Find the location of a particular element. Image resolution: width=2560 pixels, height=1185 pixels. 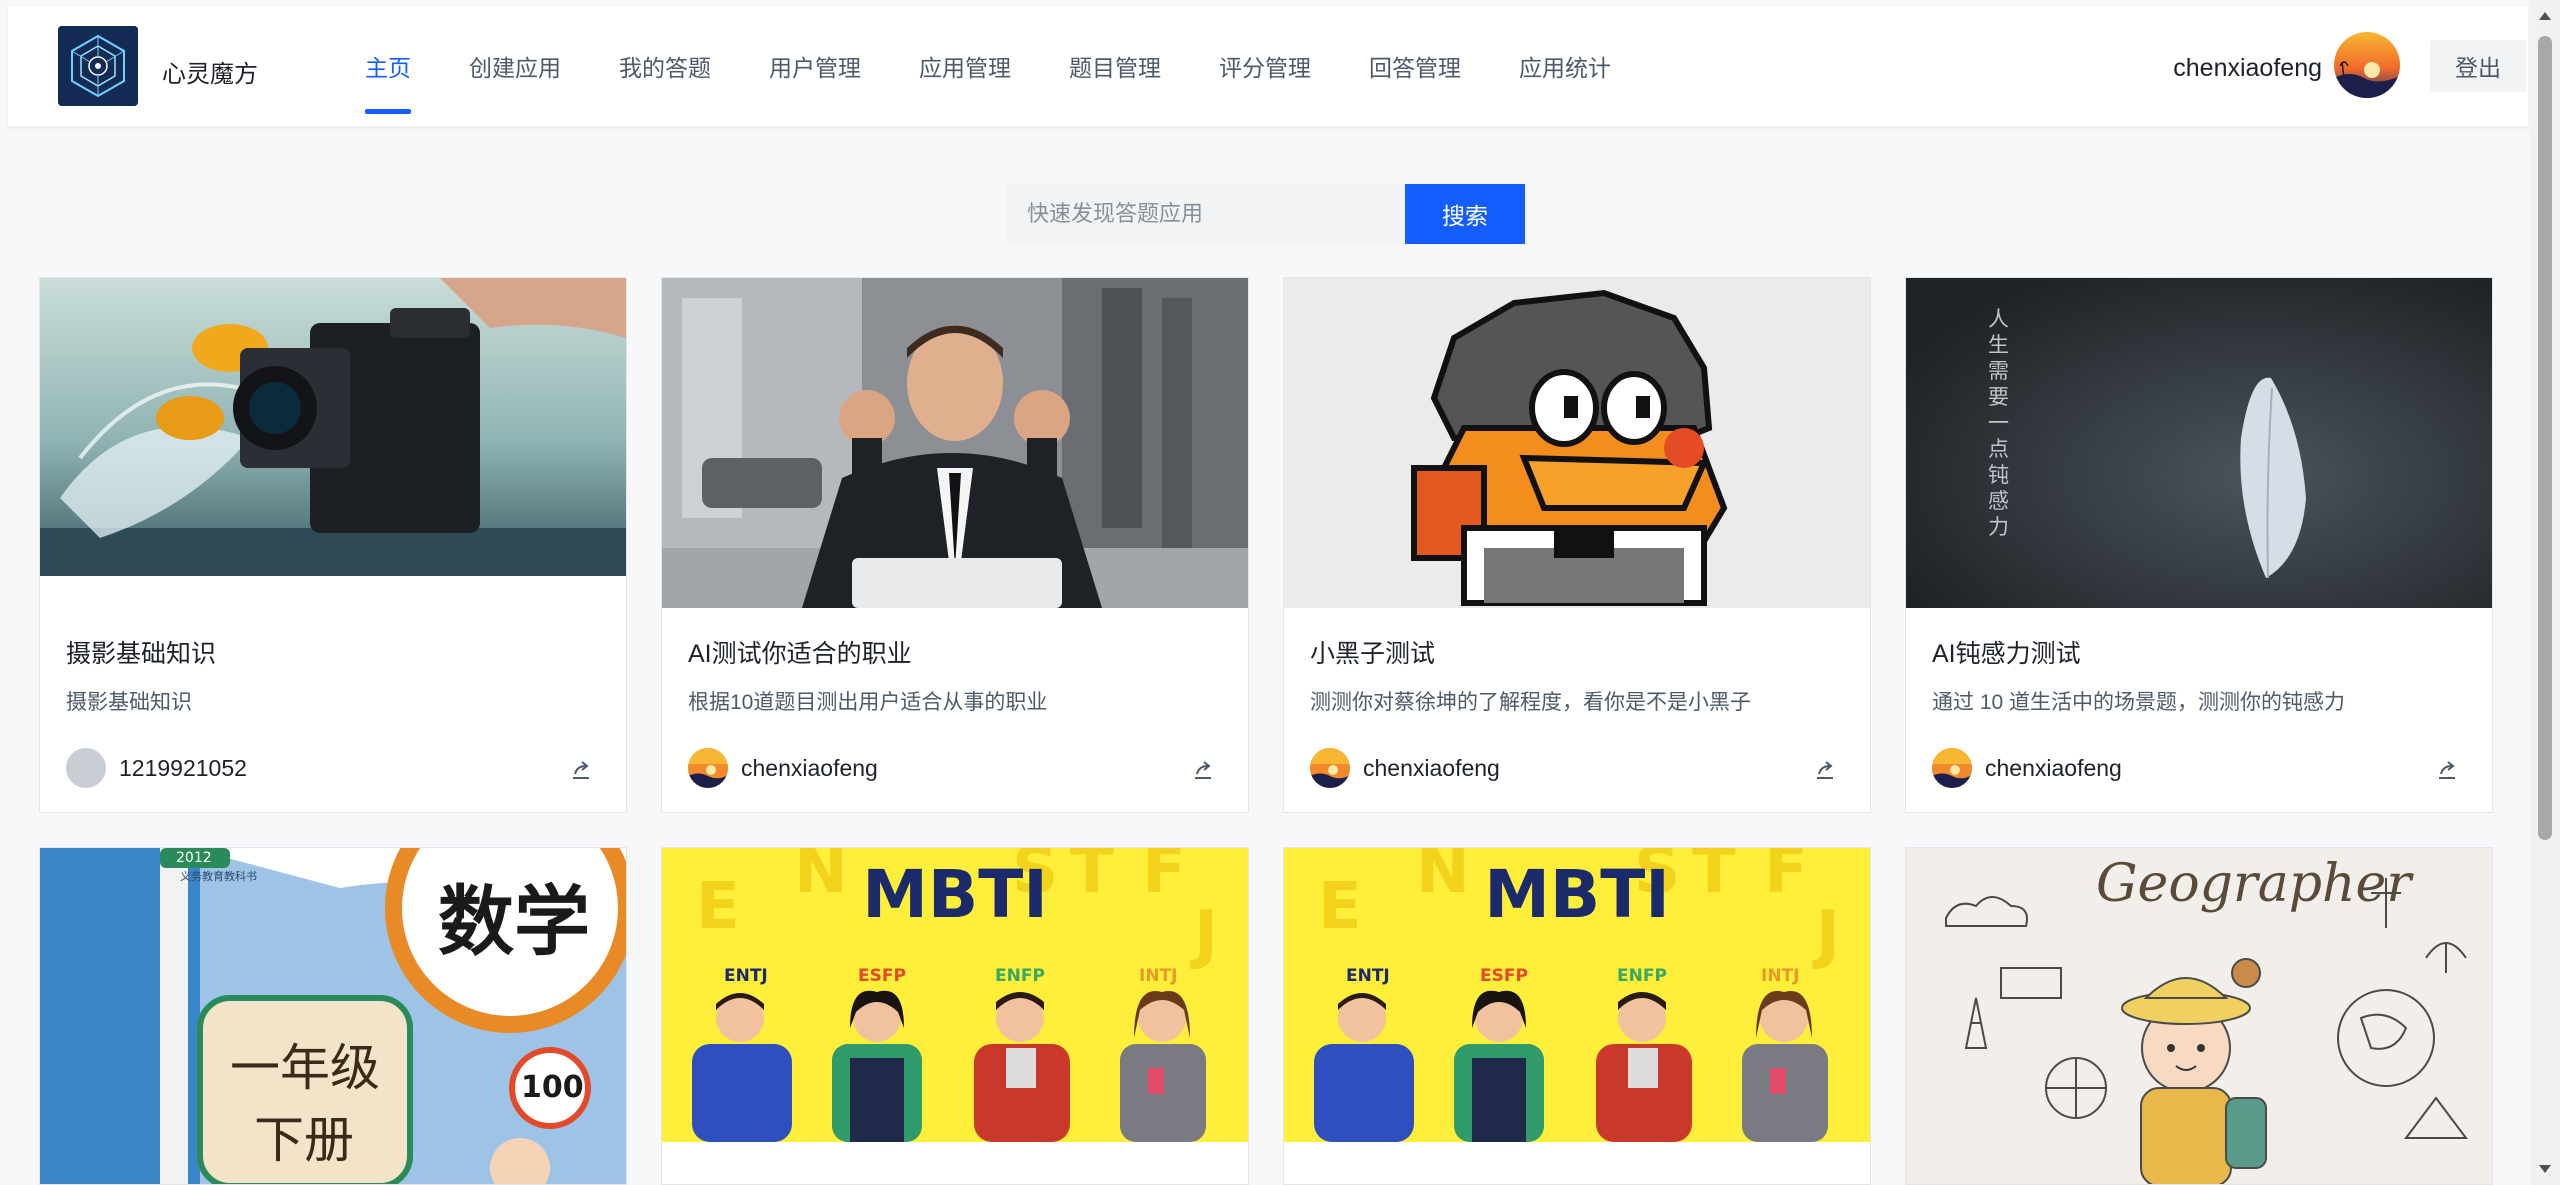

nav-item-home: 主页 is located at coordinates (388, 66).